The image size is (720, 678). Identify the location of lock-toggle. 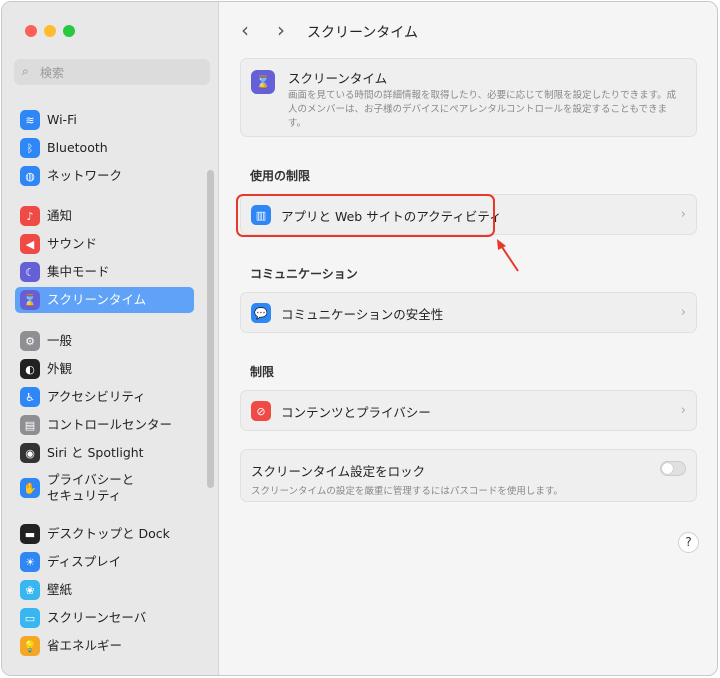
(673, 468).